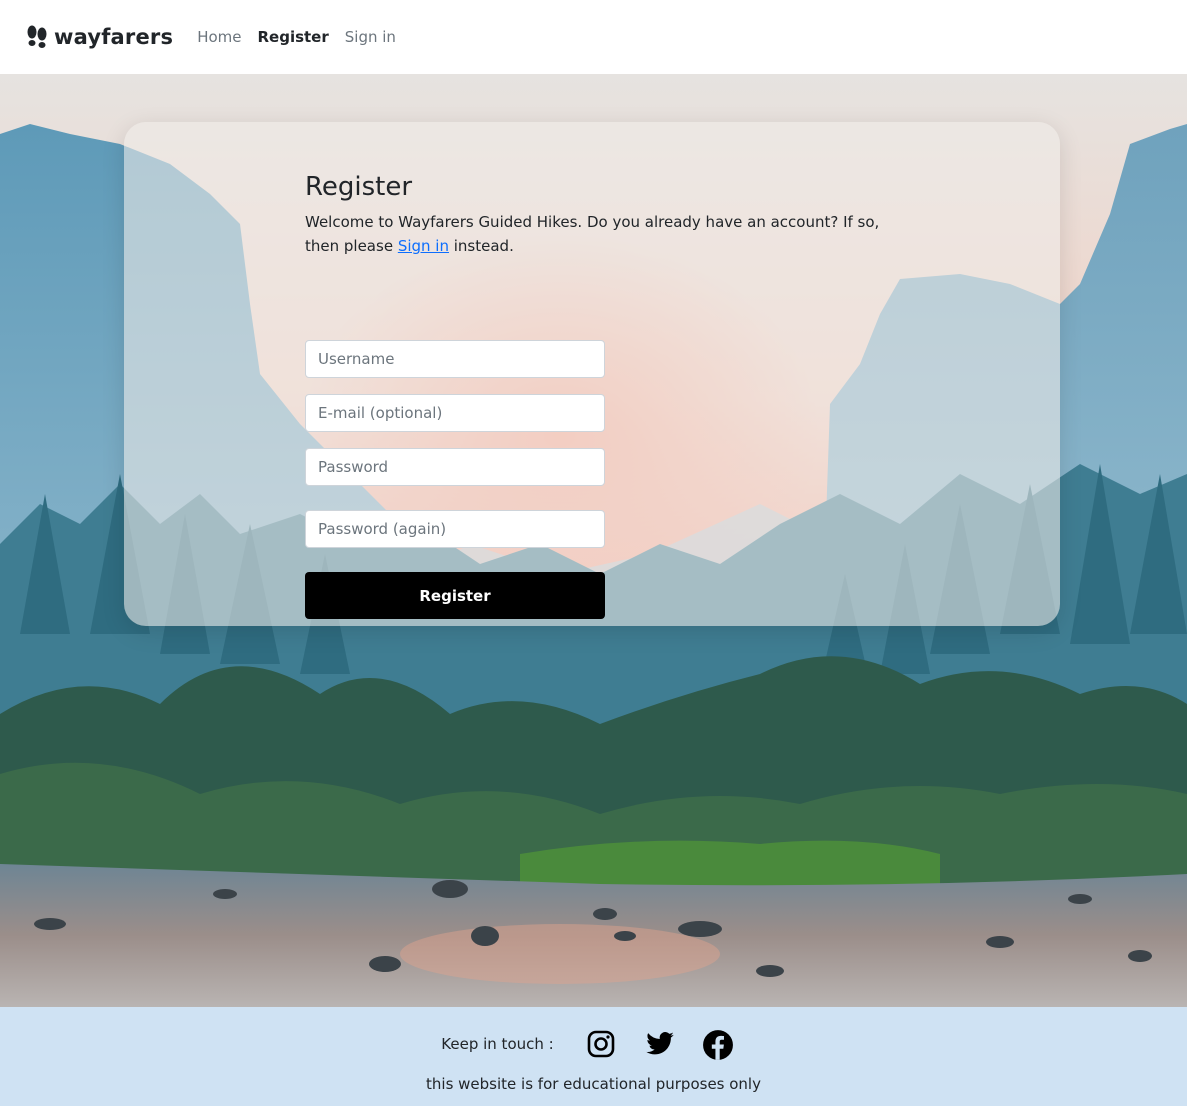  I want to click on password-again-input, so click(455, 529).